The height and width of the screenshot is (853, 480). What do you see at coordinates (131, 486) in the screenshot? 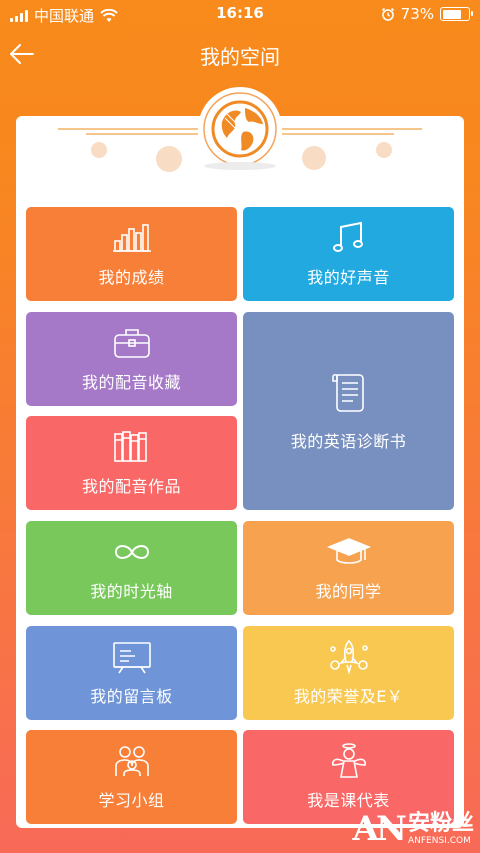
I see `tile-label: 我的配音作品` at bounding box center [131, 486].